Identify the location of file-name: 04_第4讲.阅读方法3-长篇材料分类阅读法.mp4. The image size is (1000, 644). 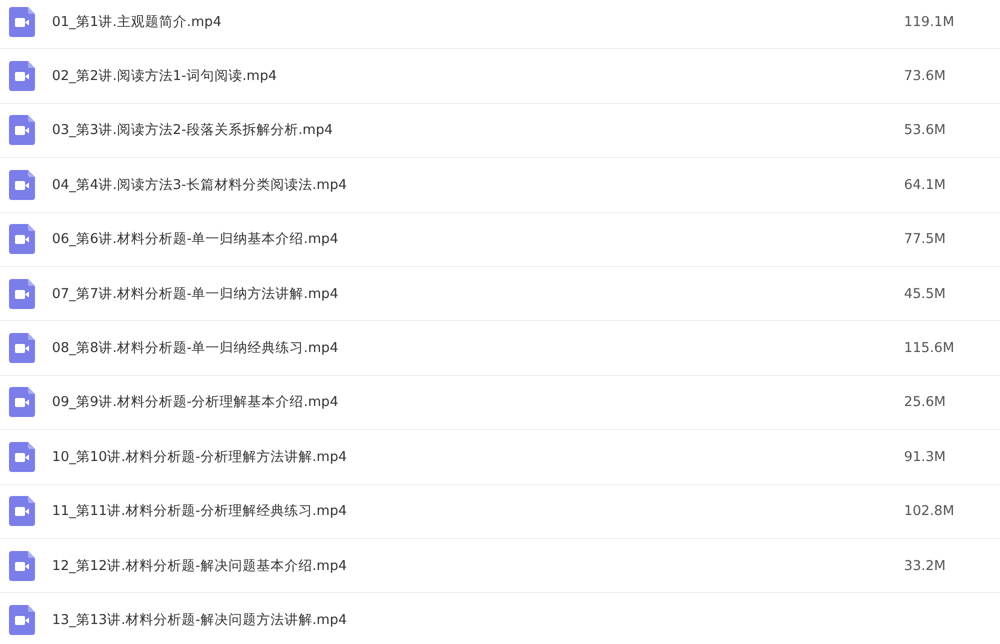
(478, 185).